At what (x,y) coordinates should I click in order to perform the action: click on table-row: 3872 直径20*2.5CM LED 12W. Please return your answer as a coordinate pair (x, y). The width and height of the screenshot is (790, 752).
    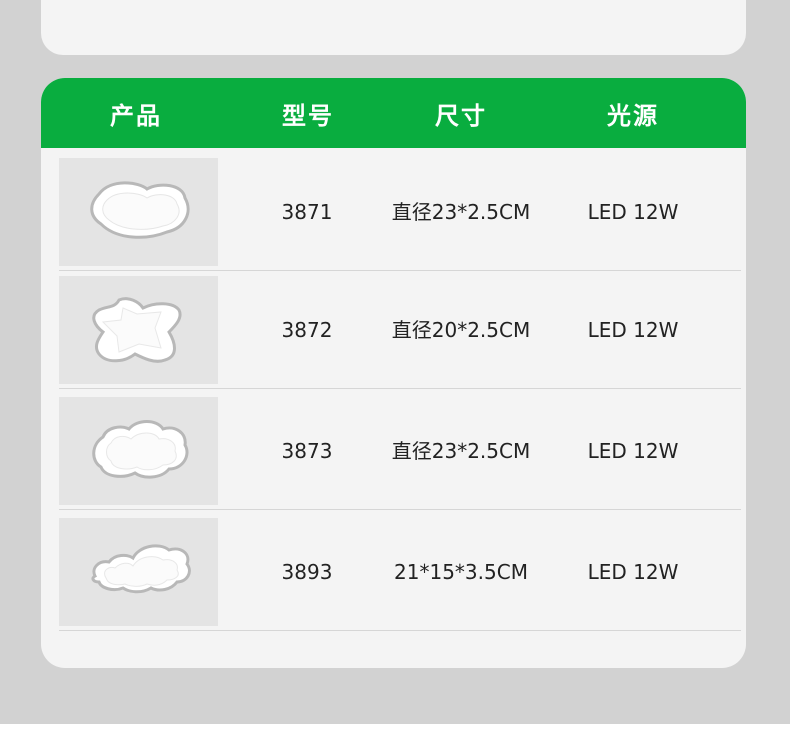
    Looking at the image, I should click on (393, 332).